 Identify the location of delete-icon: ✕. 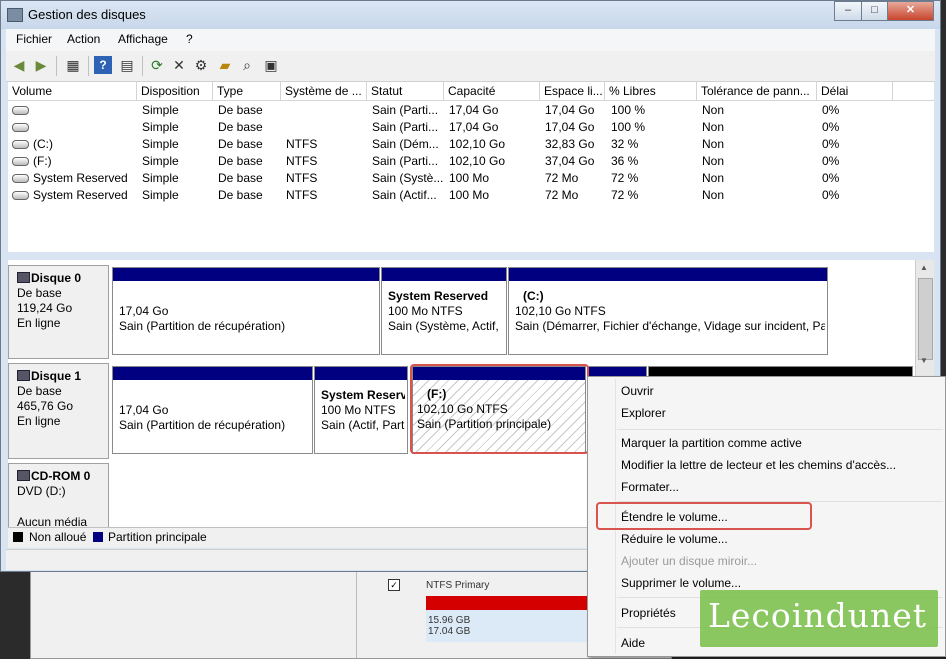
(179, 65).